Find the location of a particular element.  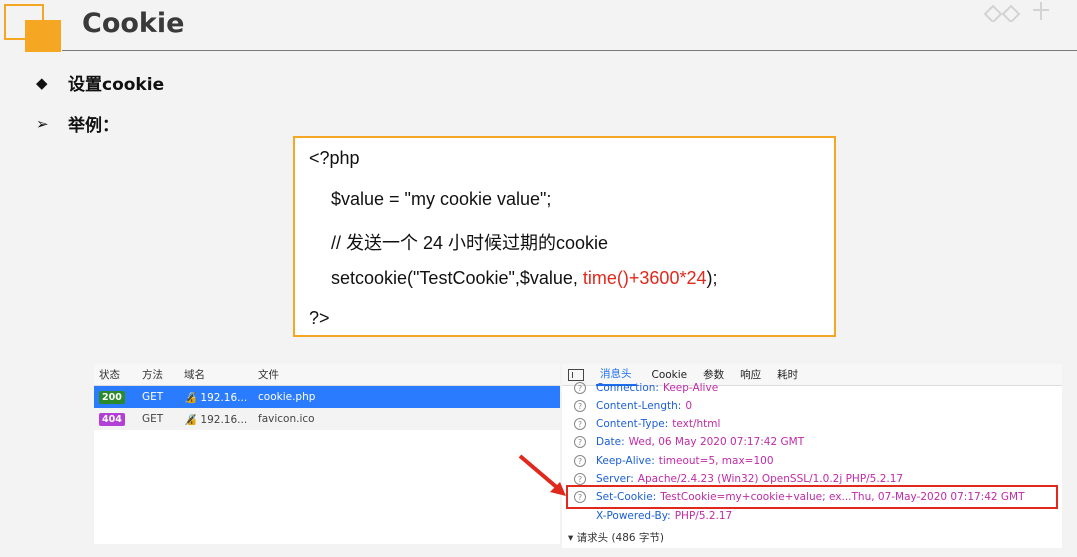

header-row-content-type: ? Content-Type: text/html is located at coordinates (647, 424).